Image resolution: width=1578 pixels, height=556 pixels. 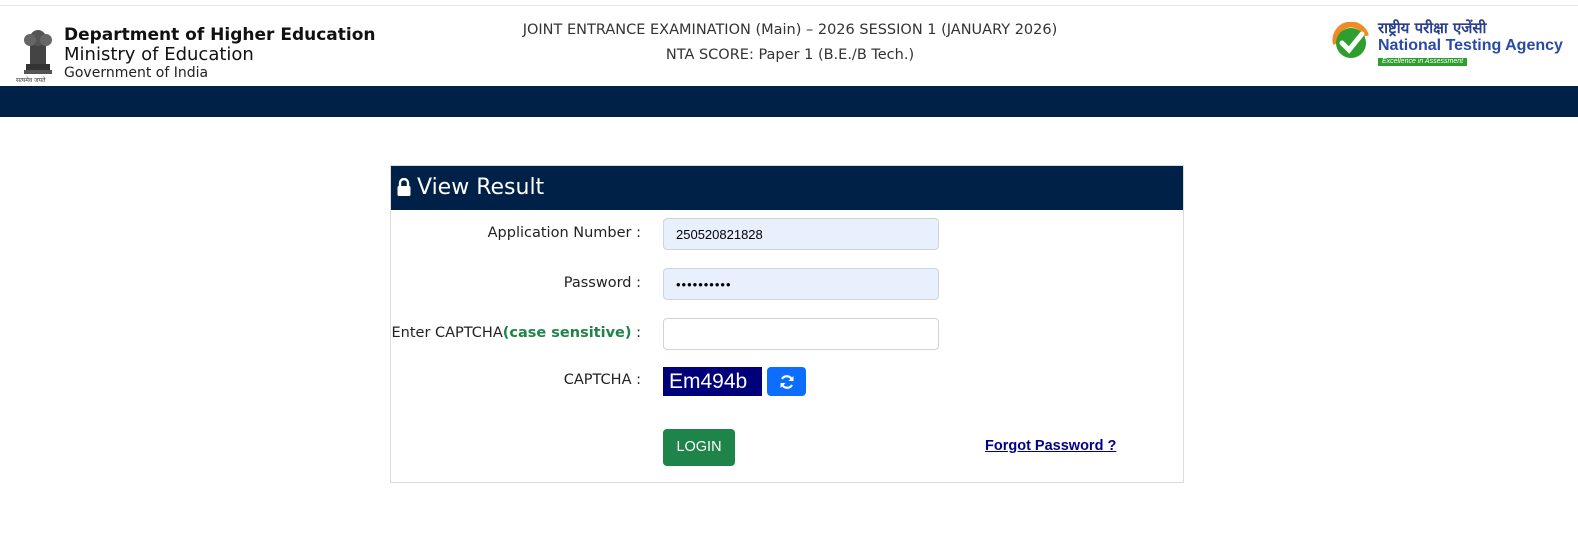 What do you see at coordinates (636, 333) in the screenshot?
I see `captcha-label-suffix: :` at bounding box center [636, 333].